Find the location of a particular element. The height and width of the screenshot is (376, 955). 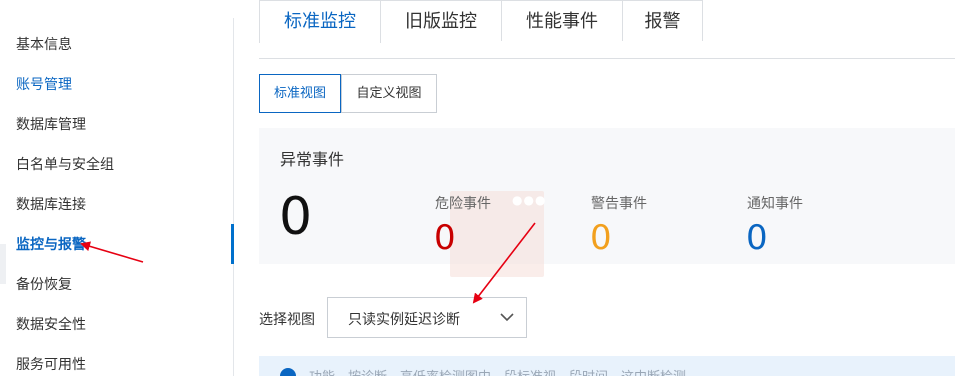

warning-events-count: 0 is located at coordinates (601, 238).